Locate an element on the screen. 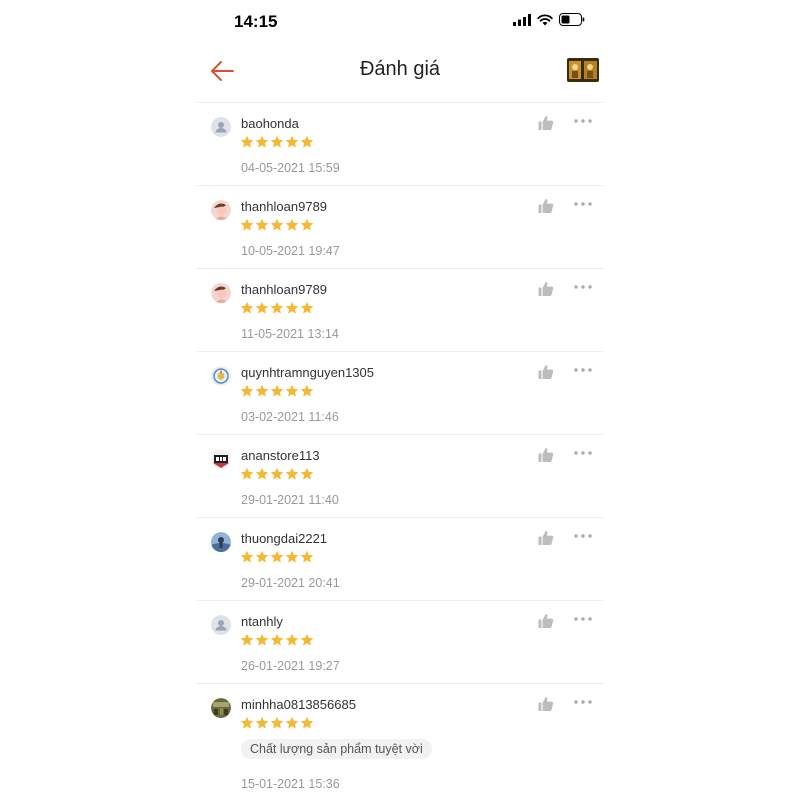 The height and width of the screenshot is (804, 800). review-item: ananstore113 29-01-2021 11:40 is located at coordinates (400, 476).